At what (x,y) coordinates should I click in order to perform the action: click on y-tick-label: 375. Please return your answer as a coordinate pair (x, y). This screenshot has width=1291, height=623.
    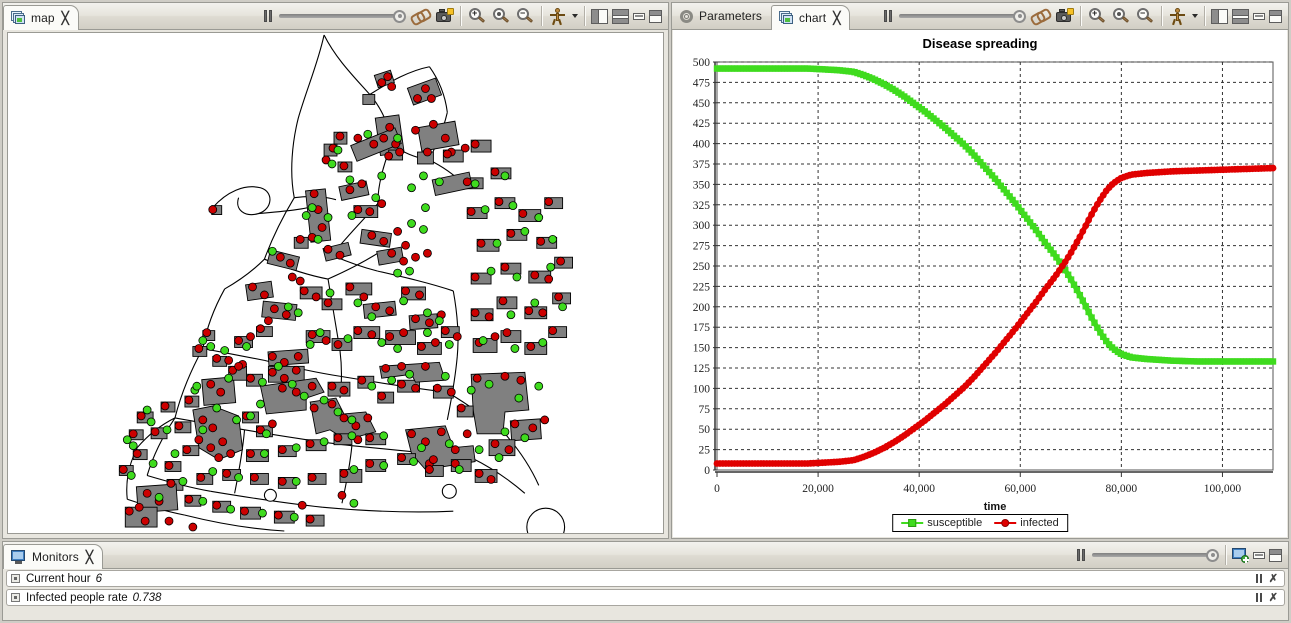
    Looking at the image, I should click on (702, 165).